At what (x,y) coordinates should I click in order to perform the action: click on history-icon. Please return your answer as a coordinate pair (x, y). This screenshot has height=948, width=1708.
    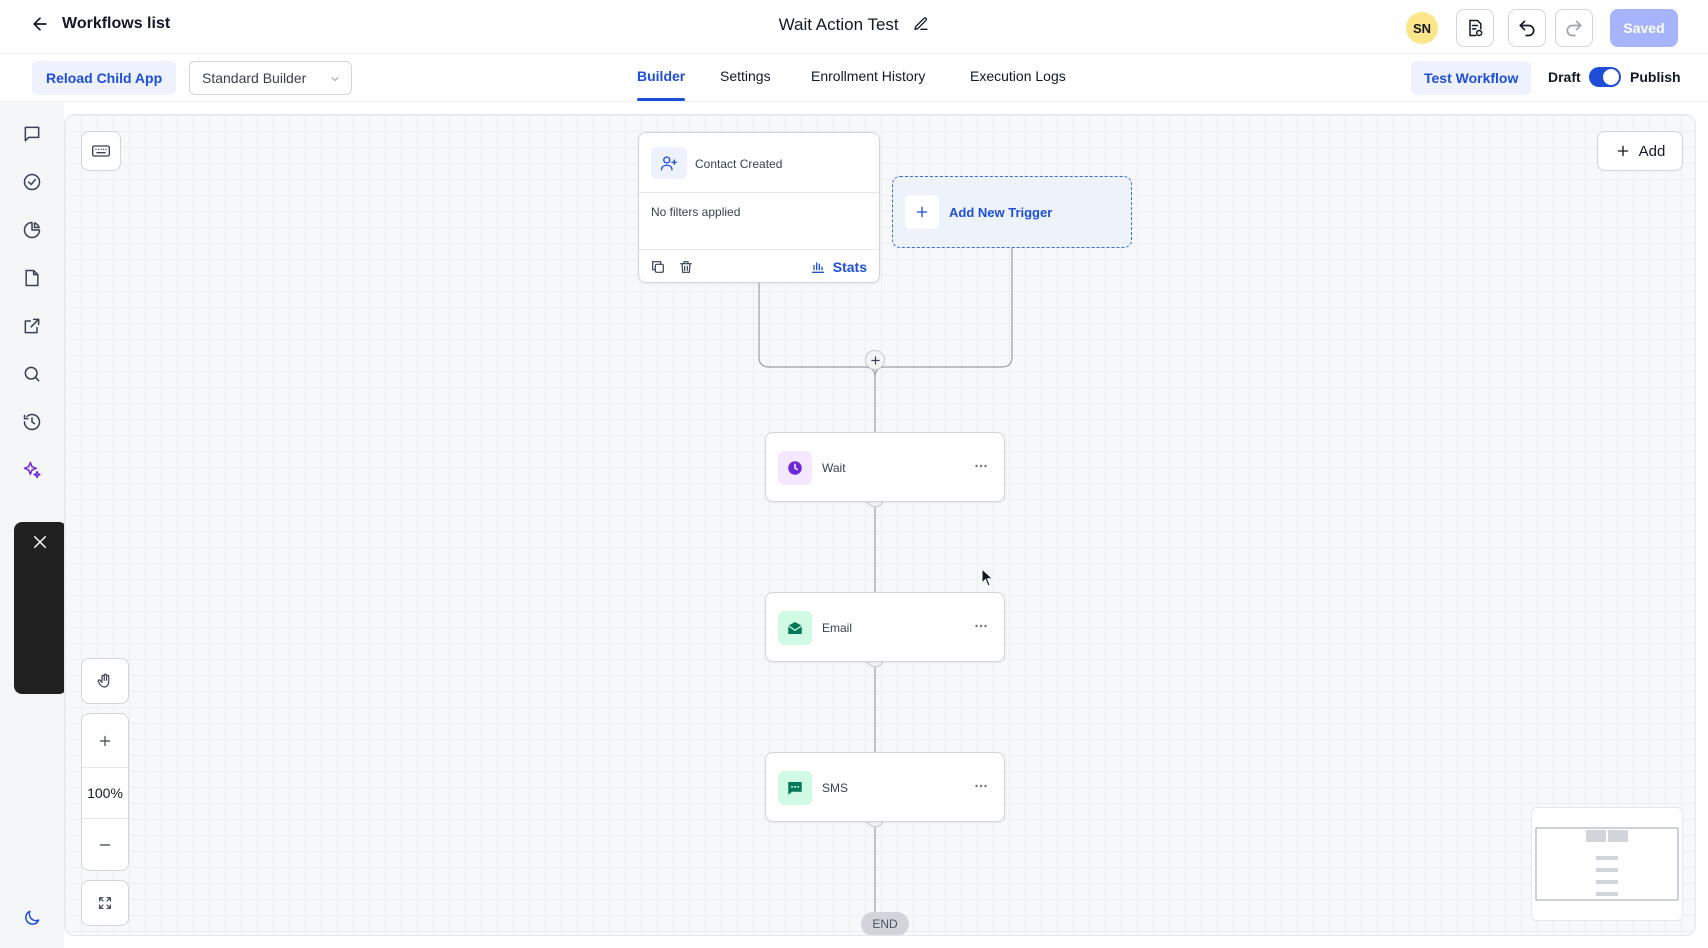
    Looking at the image, I should click on (32, 422).